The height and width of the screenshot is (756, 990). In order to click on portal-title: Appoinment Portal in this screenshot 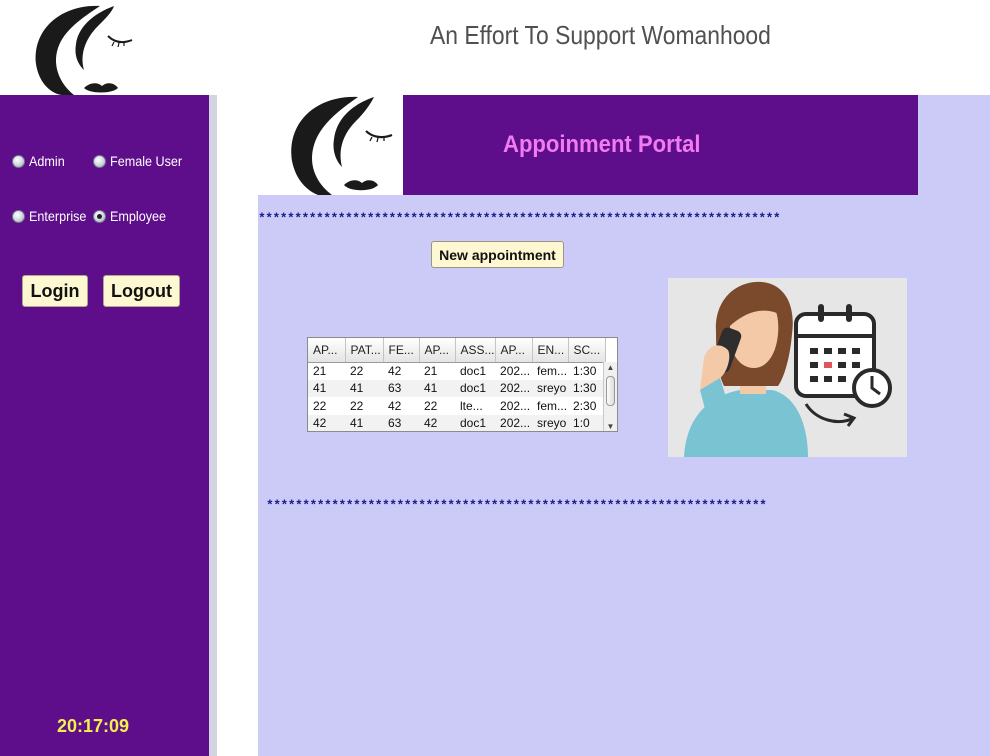, I will do `click(602, 144)`.